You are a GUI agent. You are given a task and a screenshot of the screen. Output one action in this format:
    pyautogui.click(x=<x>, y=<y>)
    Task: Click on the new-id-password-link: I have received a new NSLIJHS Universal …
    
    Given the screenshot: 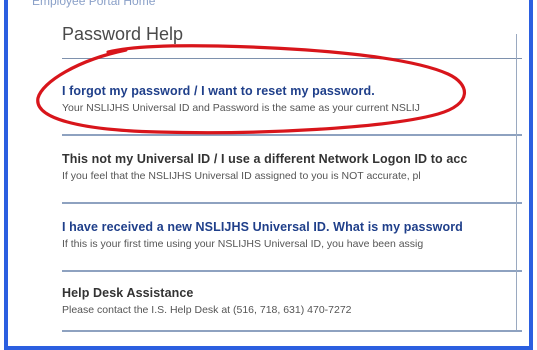 What is the action you would take?
    pyautogui.click(x=295, y=227)
    